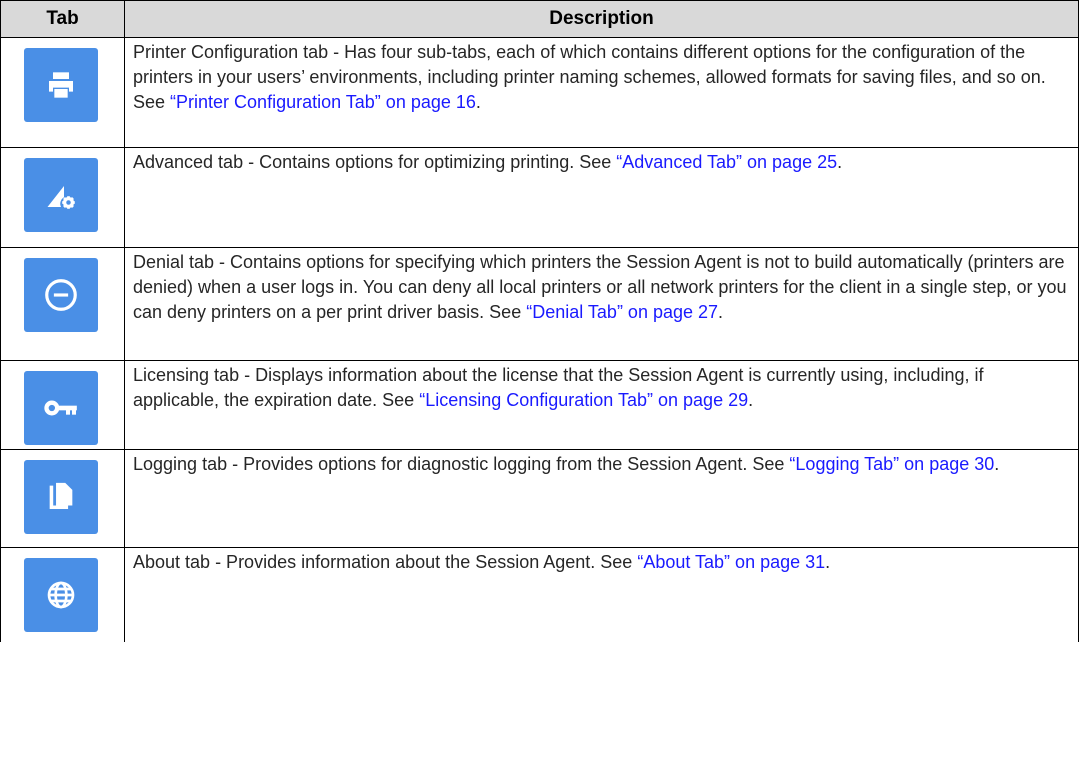 This screenshot has width=1083, height=769. I want to click on printer-icon, so click(61, 85).